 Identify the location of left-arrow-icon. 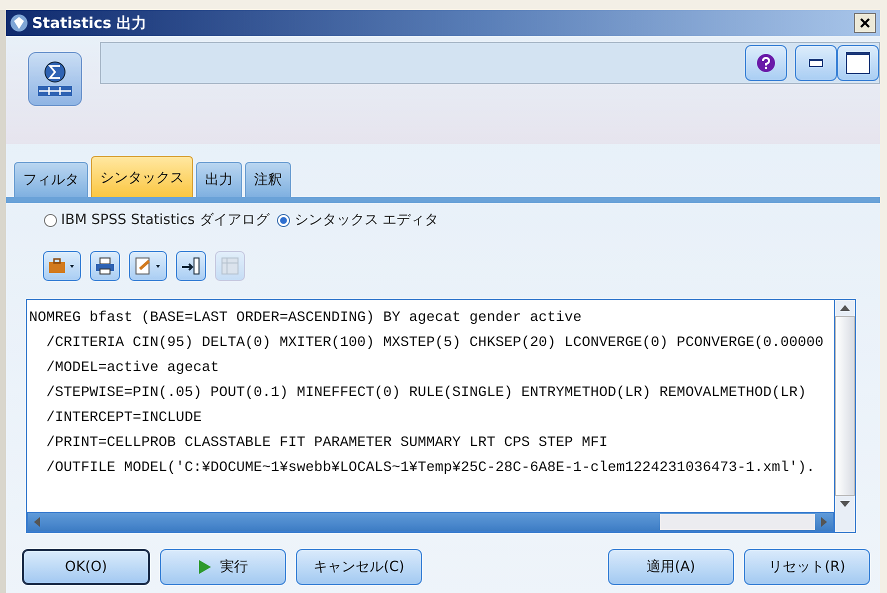
(37, 522).